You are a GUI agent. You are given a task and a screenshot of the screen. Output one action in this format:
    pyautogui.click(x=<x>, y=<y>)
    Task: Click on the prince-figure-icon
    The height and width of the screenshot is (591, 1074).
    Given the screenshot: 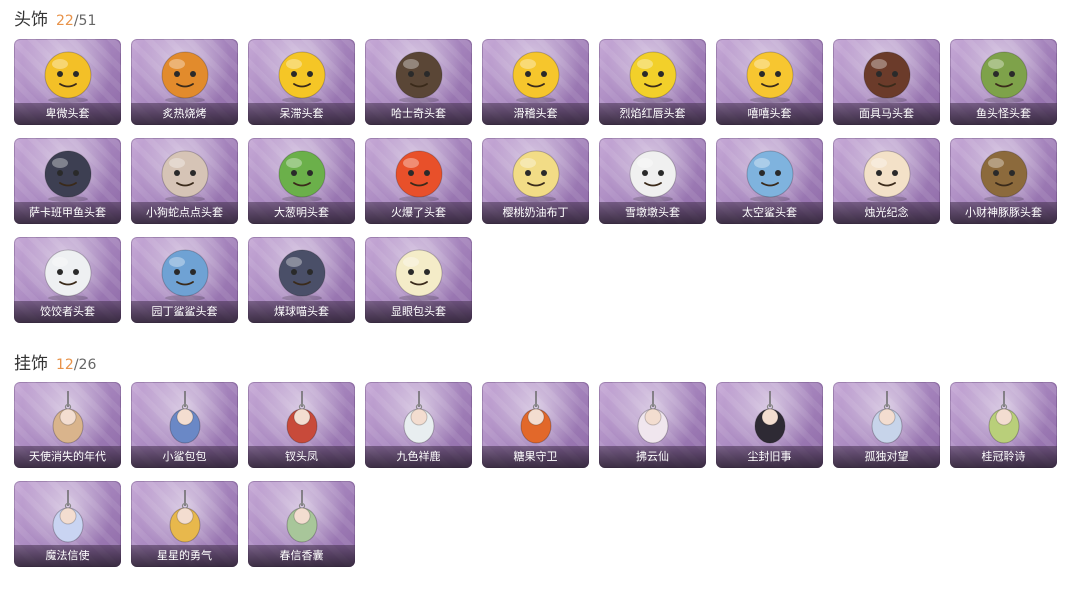 What is the action you would take?
    pyautogui.click(x=770, y=418)
    